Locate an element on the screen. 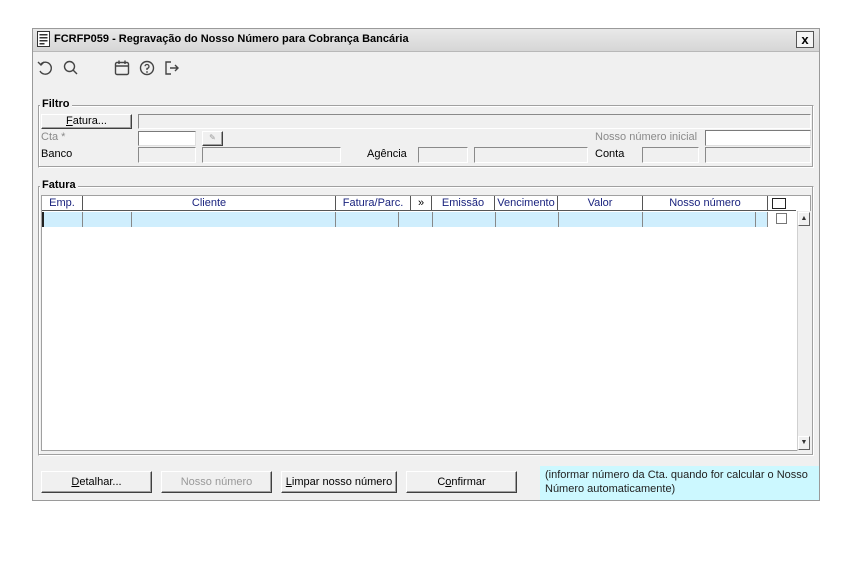  header-divider is located at coordinates (419, 210).